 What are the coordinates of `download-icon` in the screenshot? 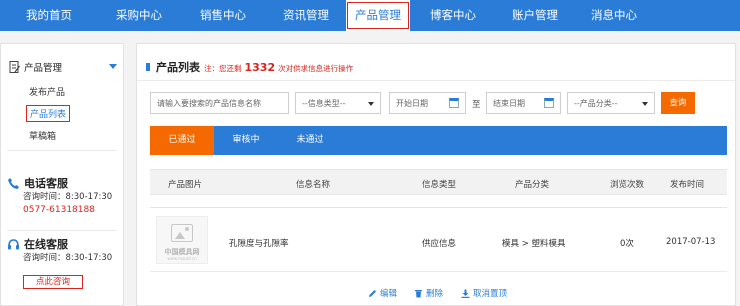 It's located at (465, 293).